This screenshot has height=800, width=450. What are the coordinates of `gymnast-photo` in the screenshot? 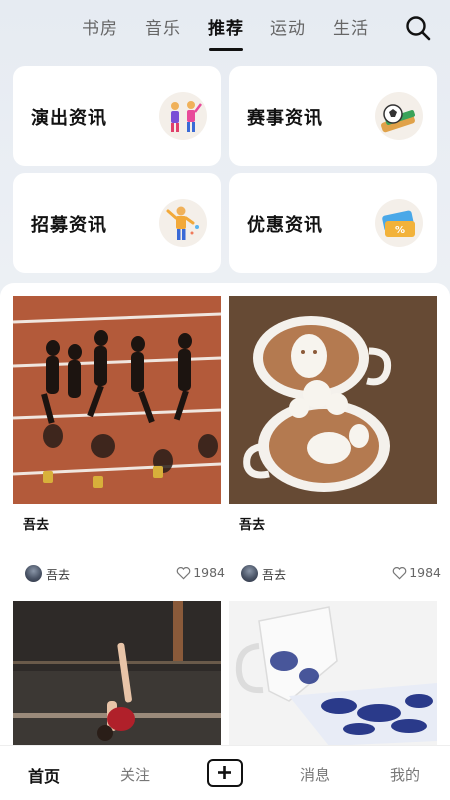 It's located at (117, 677).